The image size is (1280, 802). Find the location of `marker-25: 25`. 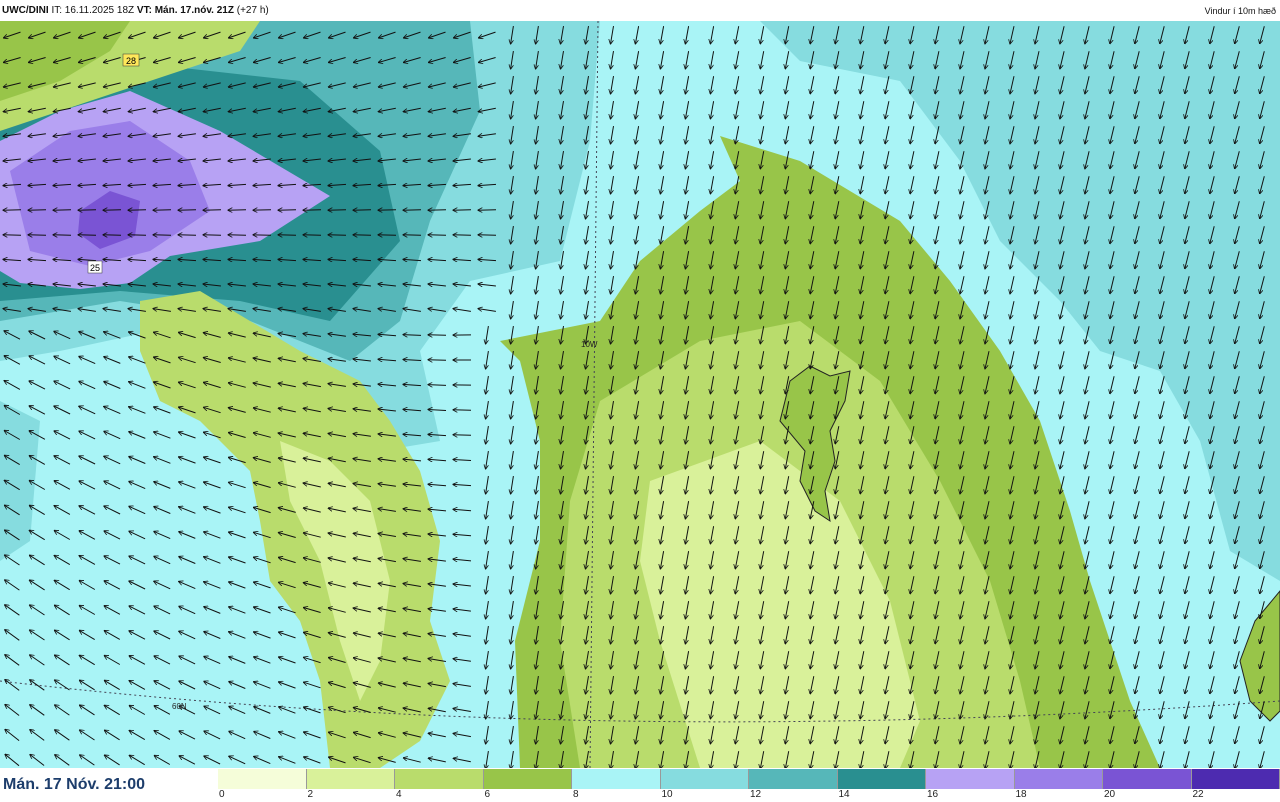

marker-25: 25 is located at coordinates (95, 267).